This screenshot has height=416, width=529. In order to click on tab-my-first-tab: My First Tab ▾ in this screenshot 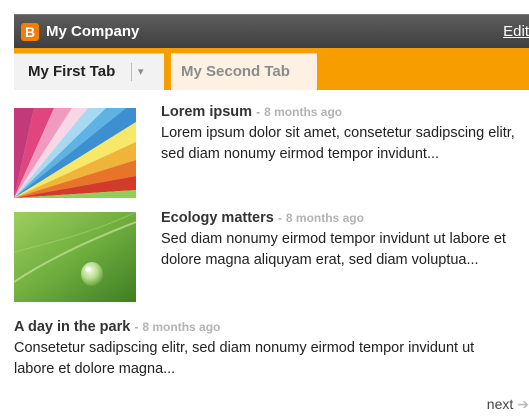, I will do `click(89, 71)`.